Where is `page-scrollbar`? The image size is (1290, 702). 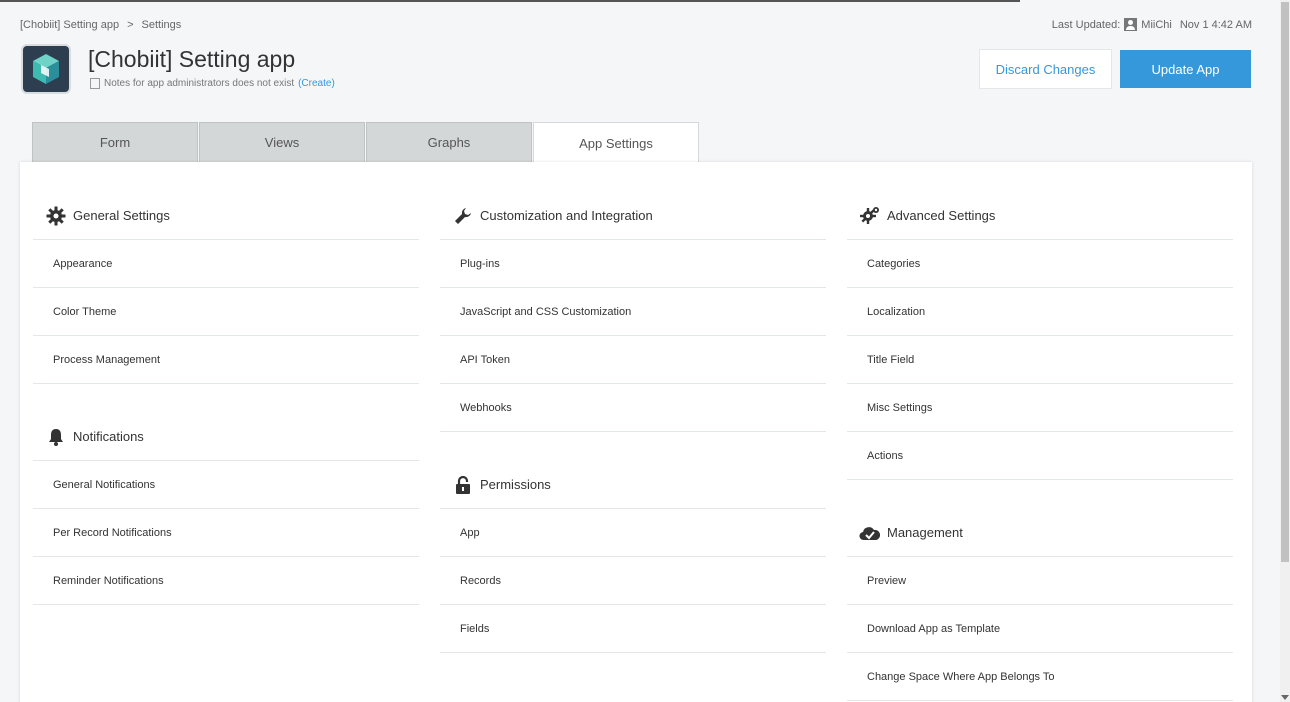 page-scrollbar is located at coordinates (1285, 351).